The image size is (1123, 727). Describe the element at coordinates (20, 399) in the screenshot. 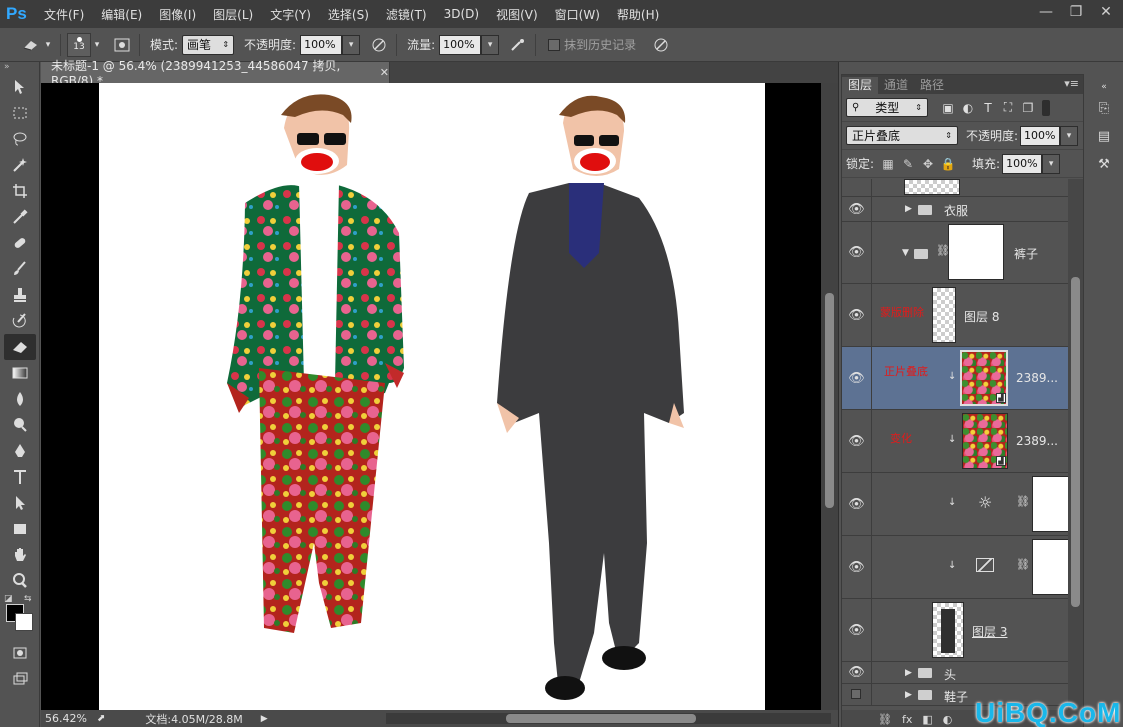

I see `blur-tool-icon` at that location.